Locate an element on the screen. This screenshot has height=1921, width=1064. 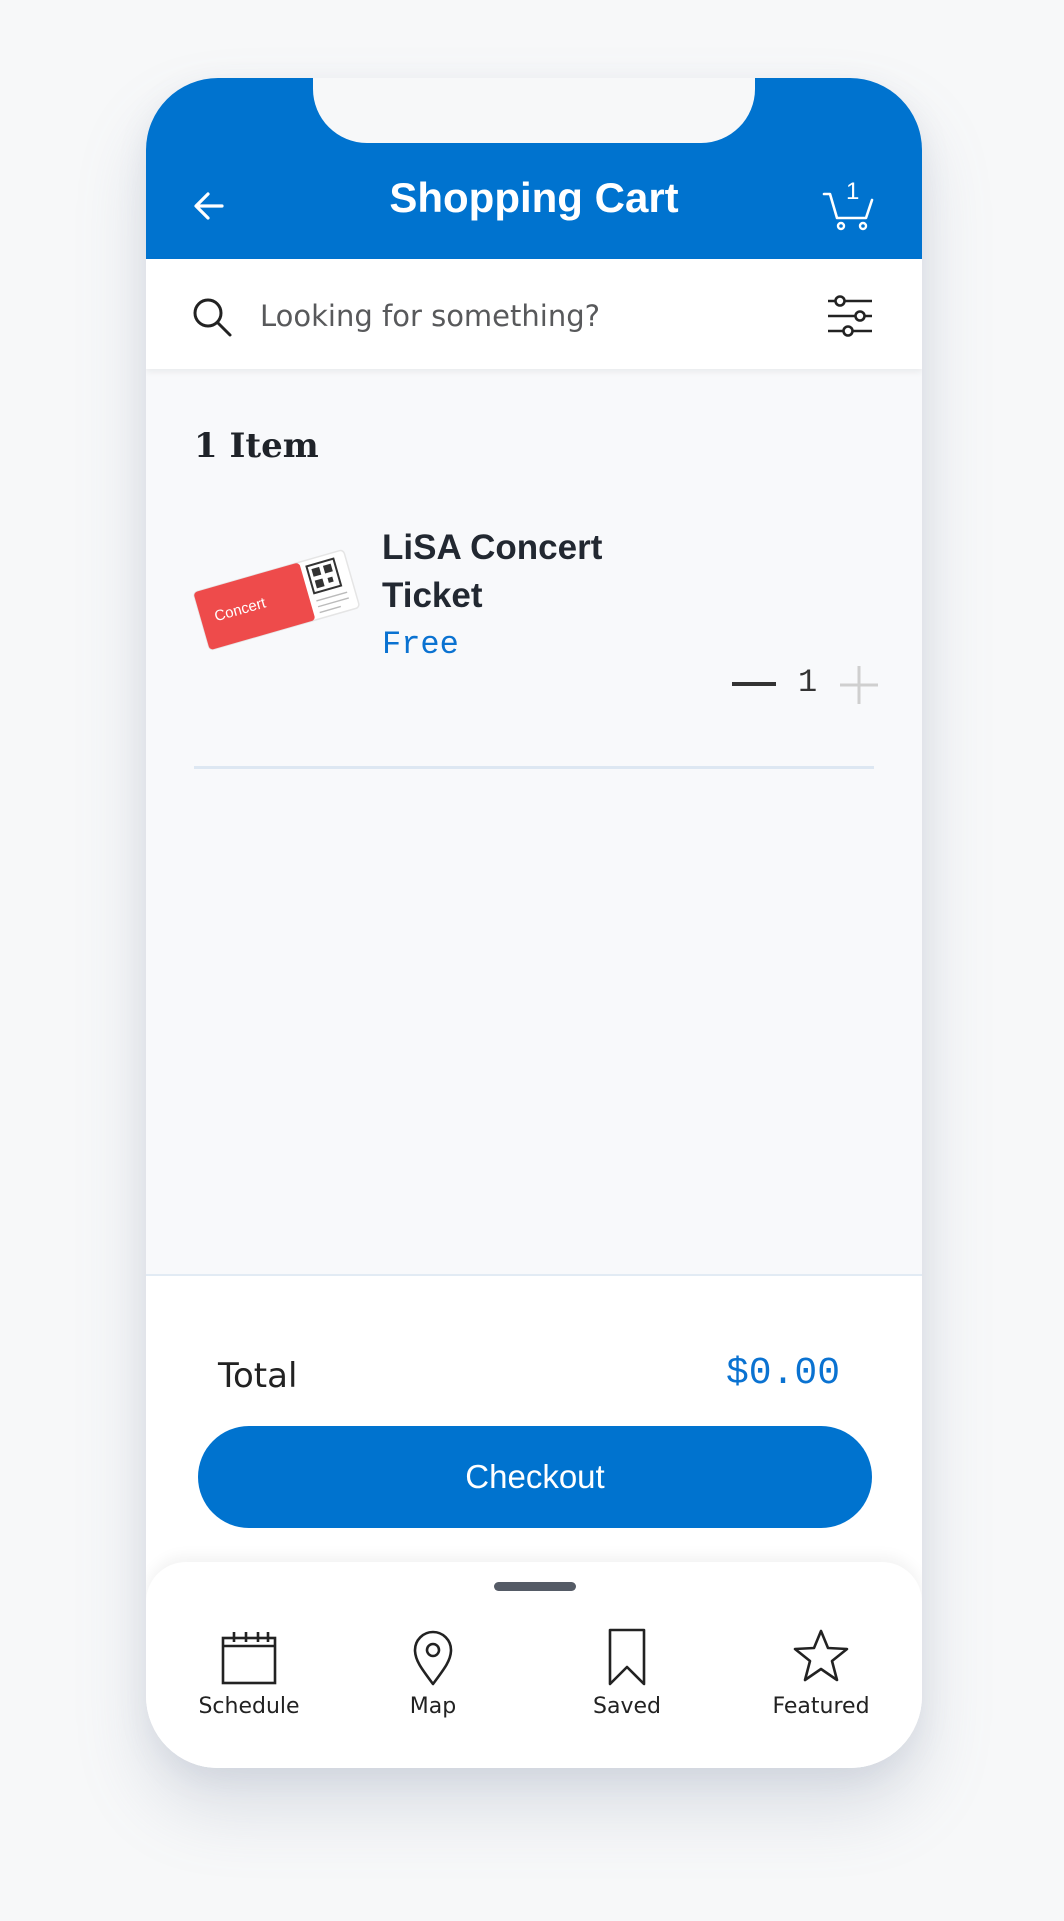
nav-item-saved: Saved is located at coordinates (627, 1683).